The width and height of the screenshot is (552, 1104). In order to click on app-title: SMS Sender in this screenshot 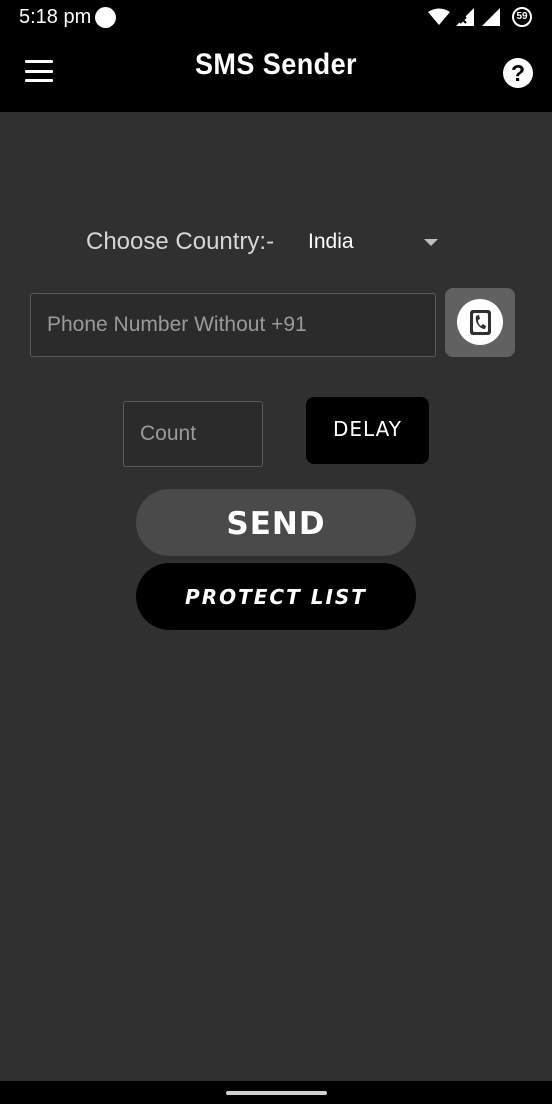, I will do `click(276, 64)`.